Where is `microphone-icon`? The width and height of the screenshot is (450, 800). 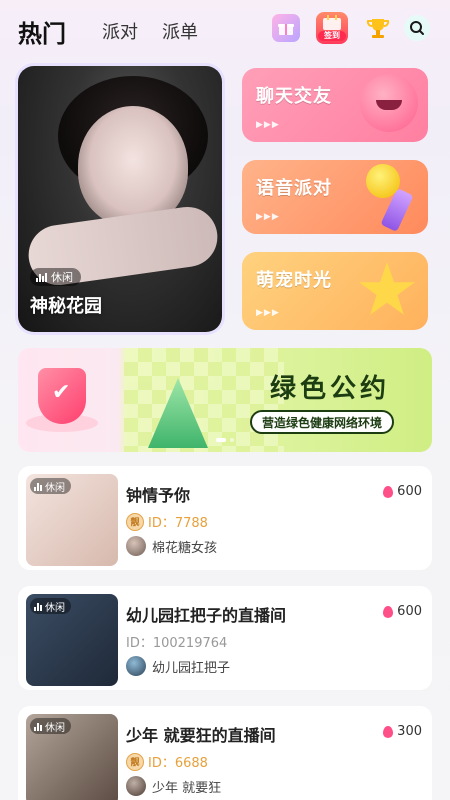 microphone-icon is located at coordinates (383, 181).